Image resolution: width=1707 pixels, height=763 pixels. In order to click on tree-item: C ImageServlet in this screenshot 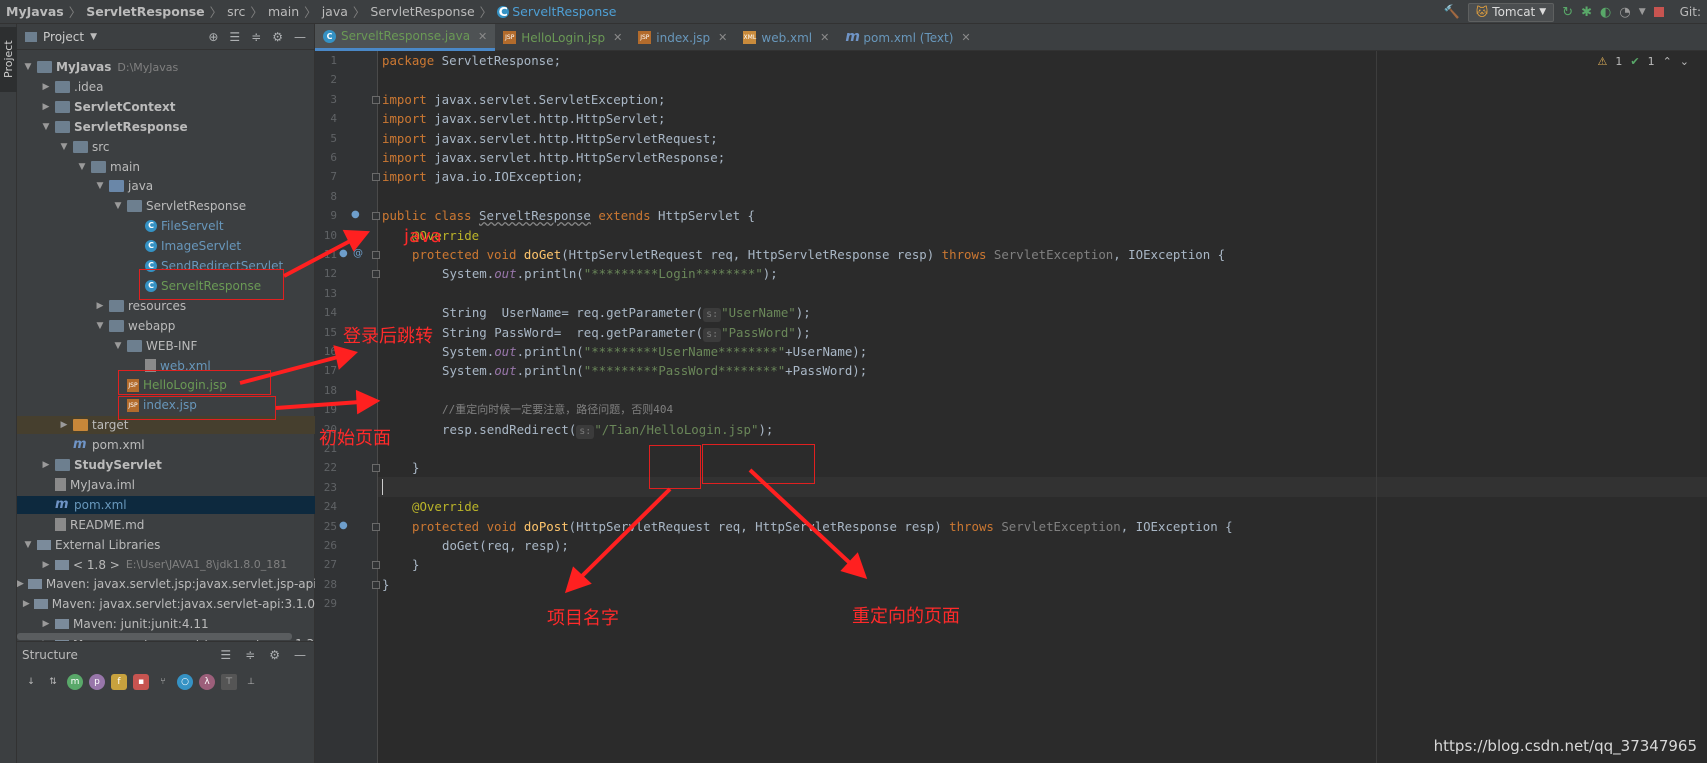, I will do `click(166, 246)`.